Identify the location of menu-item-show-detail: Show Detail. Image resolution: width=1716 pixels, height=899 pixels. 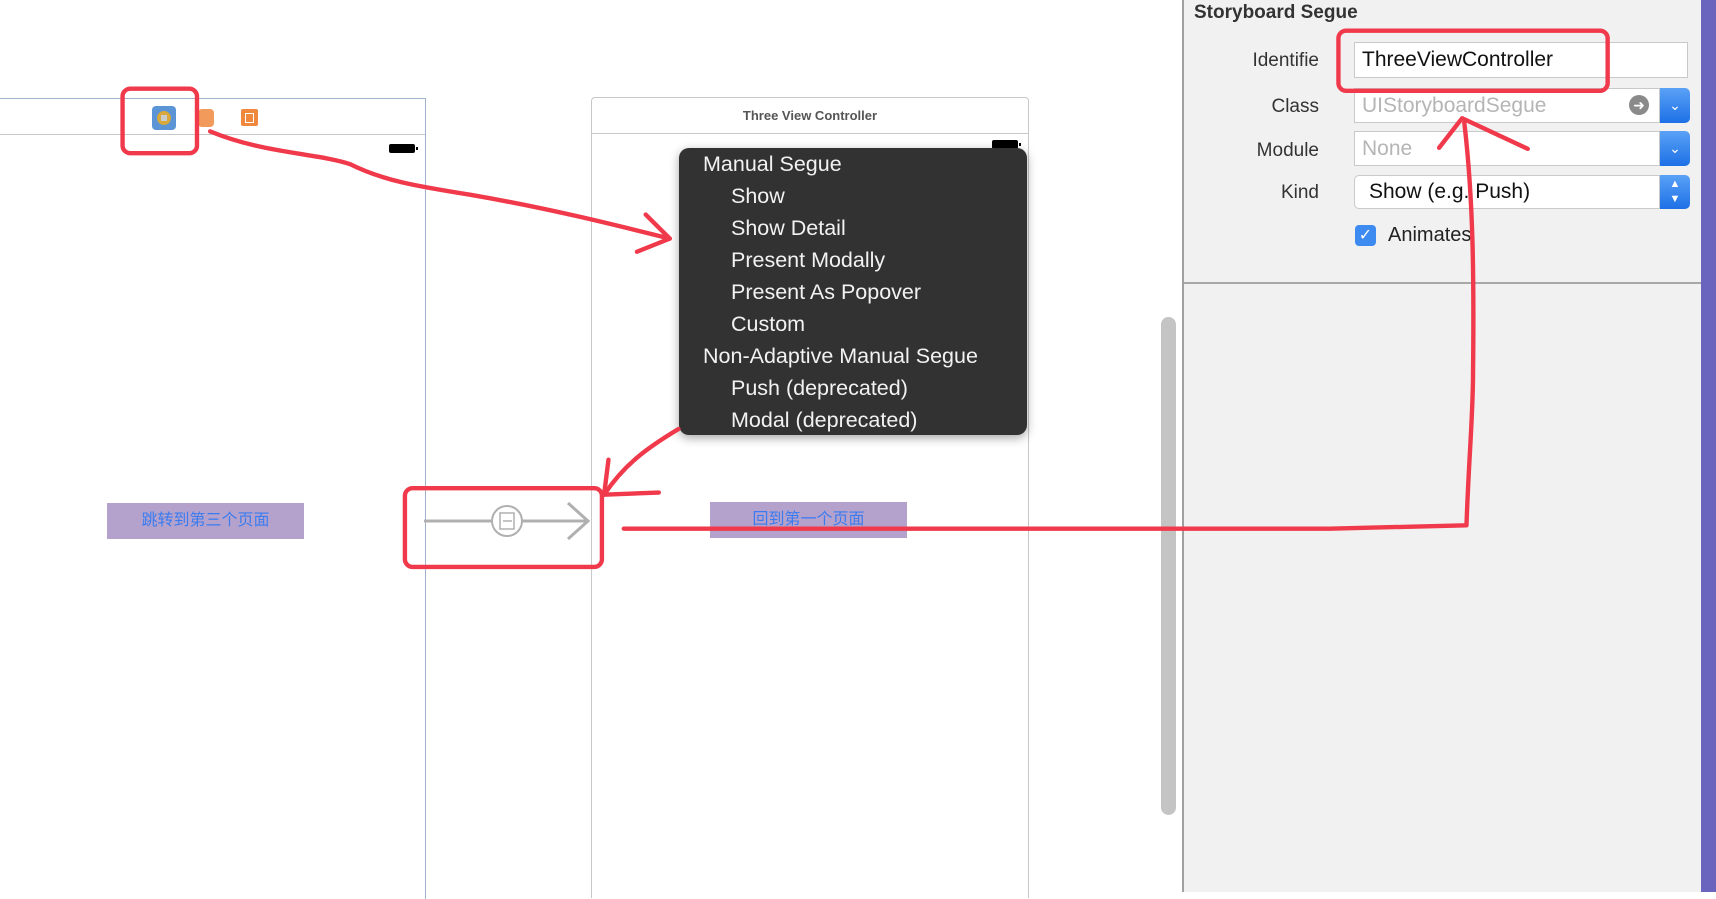
(788, 228).